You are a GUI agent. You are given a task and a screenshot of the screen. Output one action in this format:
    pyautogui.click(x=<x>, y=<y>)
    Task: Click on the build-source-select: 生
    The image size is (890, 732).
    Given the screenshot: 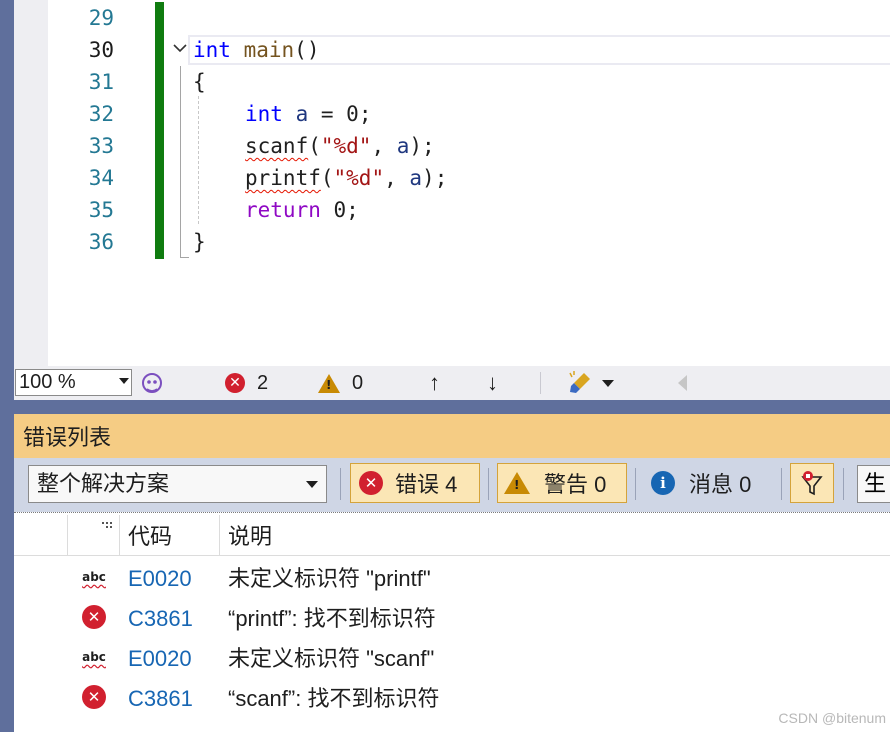 What is the action you would take?
    pyautogui.click(x=873, y=484)
    